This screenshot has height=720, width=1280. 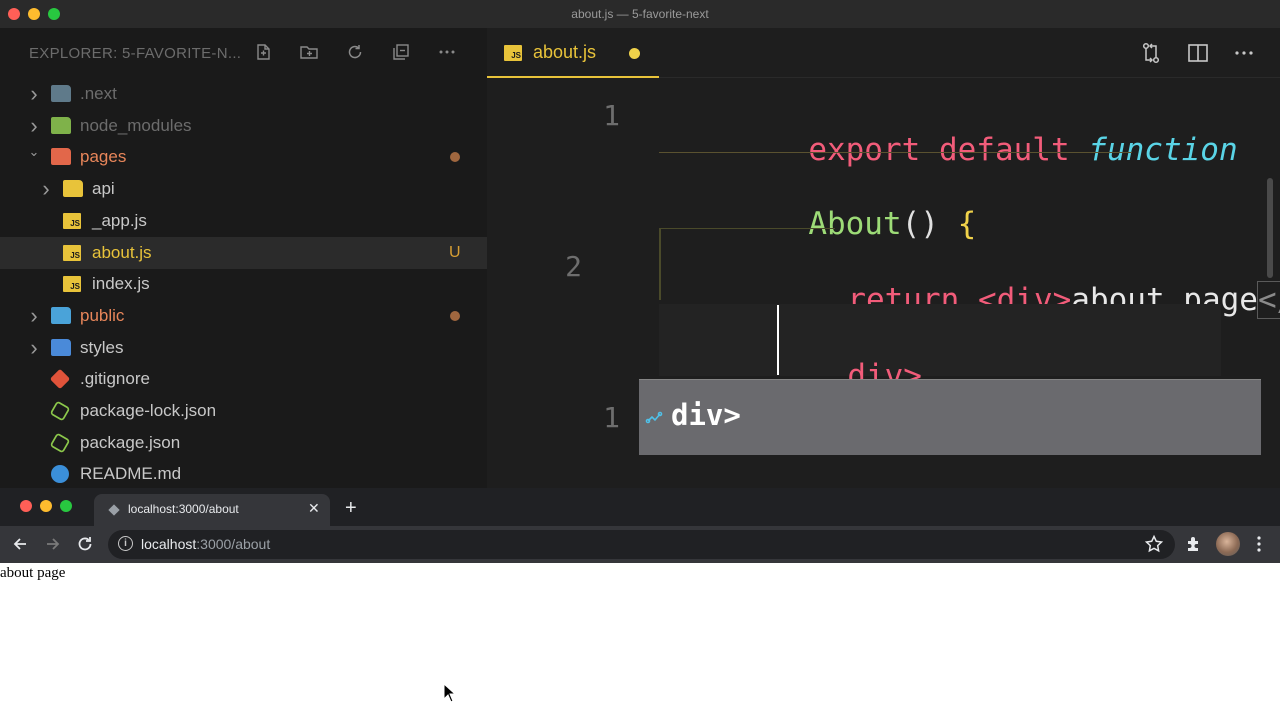 What do you see at coordinates (46, 506) in the screenshot?
I see `browser-minimize-button` at bounding box center [46, 506].